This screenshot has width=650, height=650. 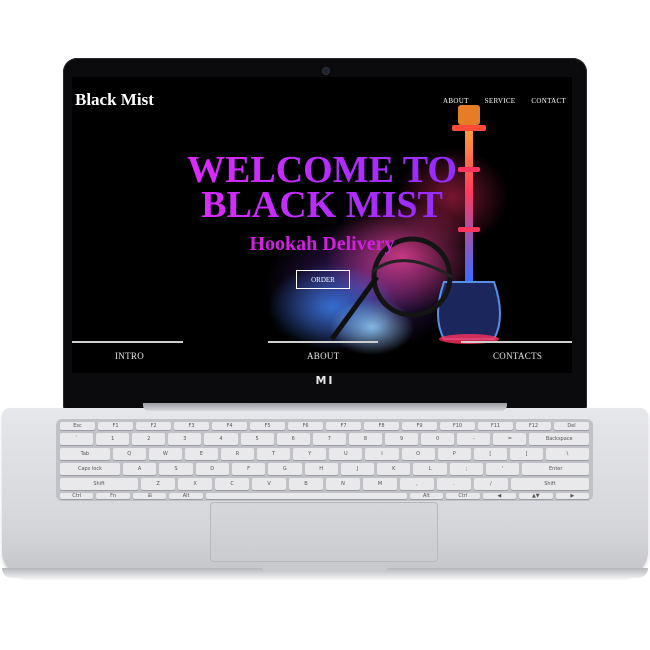 I want to click on key: 2, so click(x=149, y=439).